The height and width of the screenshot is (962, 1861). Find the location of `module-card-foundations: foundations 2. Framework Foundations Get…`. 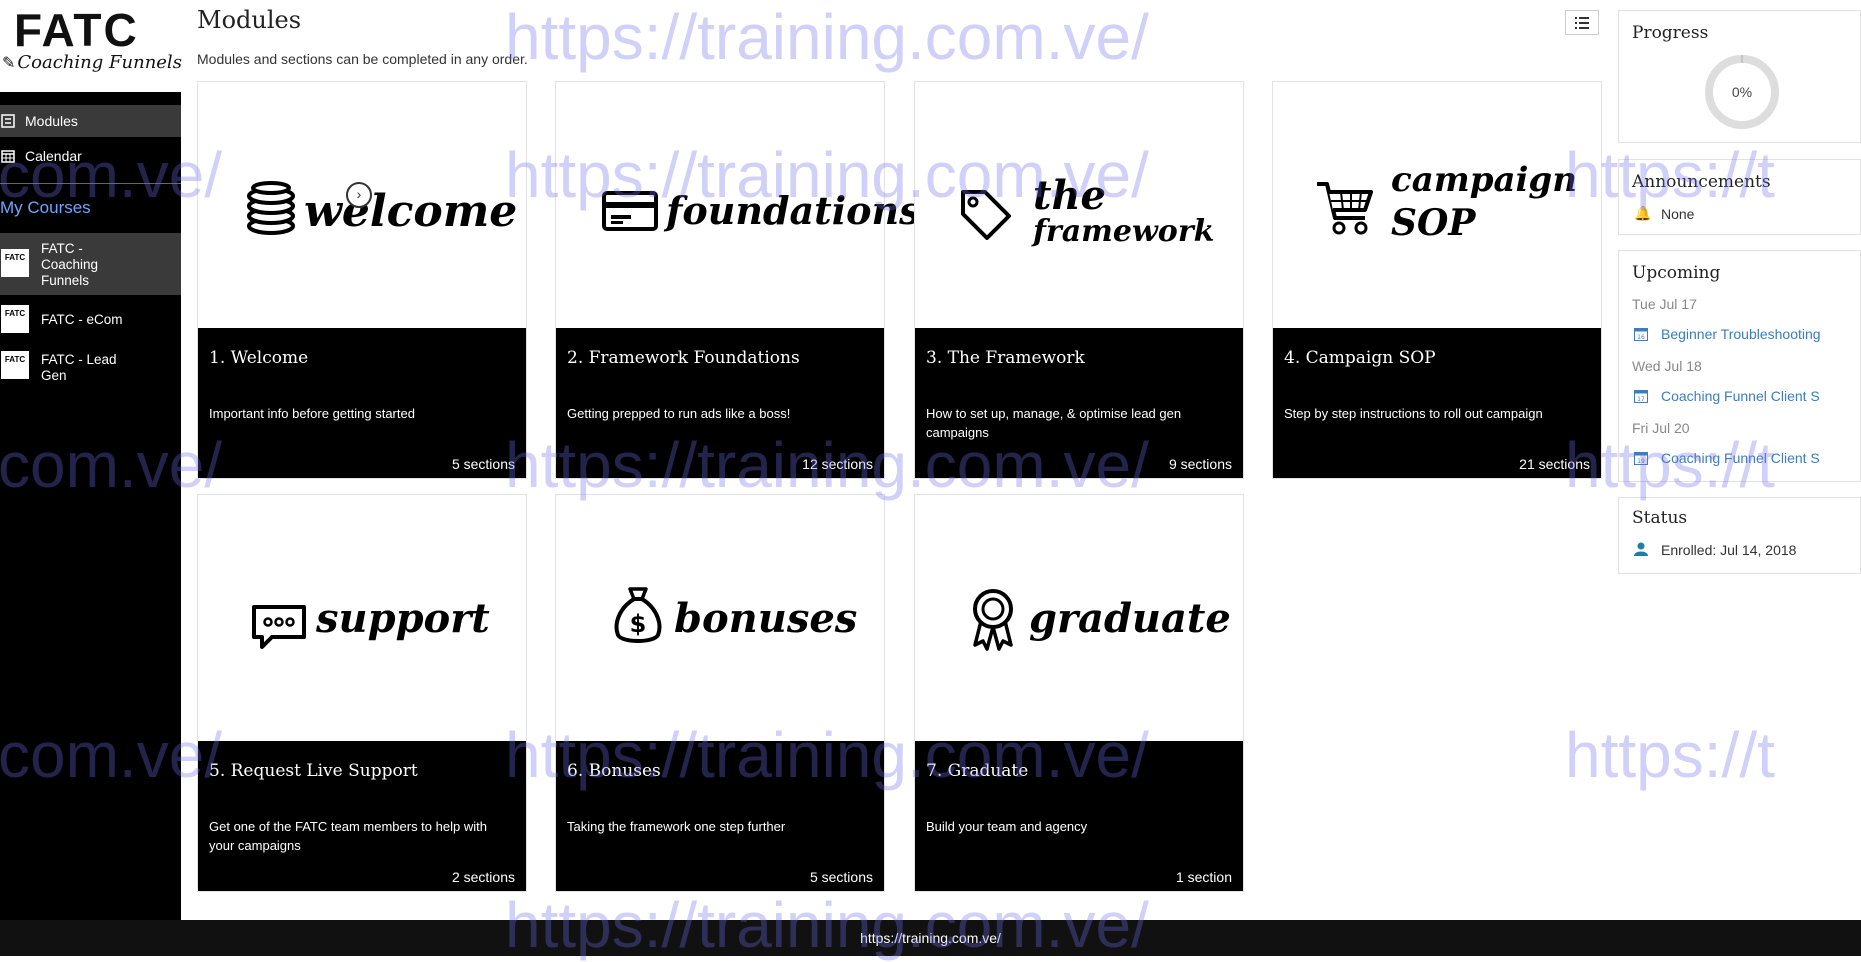

module-card-foundations: foundations 2. Framework Foundations Get… is located at coordinates (738, 280).